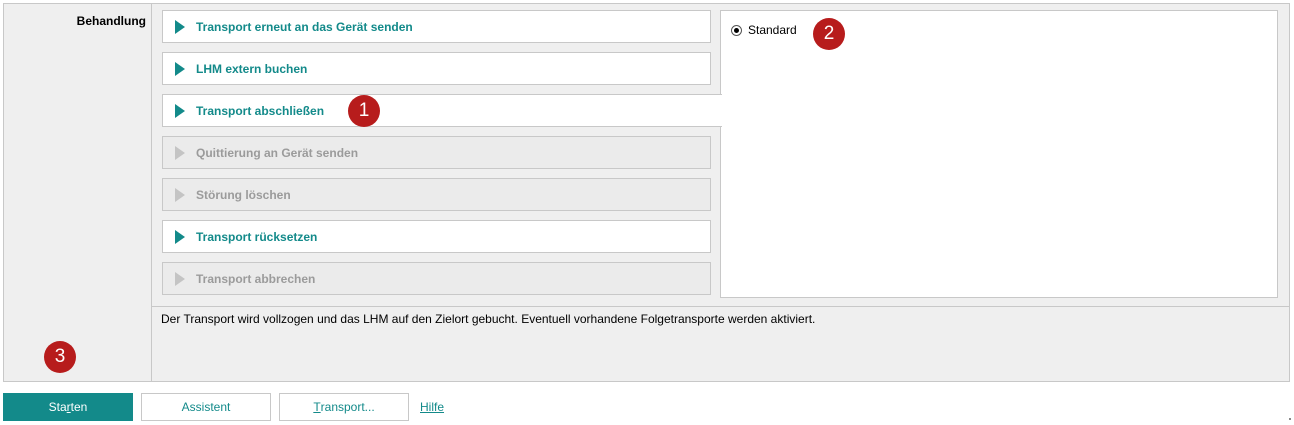 Image resolution: width=1294 pixels, height=425 pixels. Describe the element at coordinates (79, 407) in the screenshot. I see `start-label-part: ten` at that location.